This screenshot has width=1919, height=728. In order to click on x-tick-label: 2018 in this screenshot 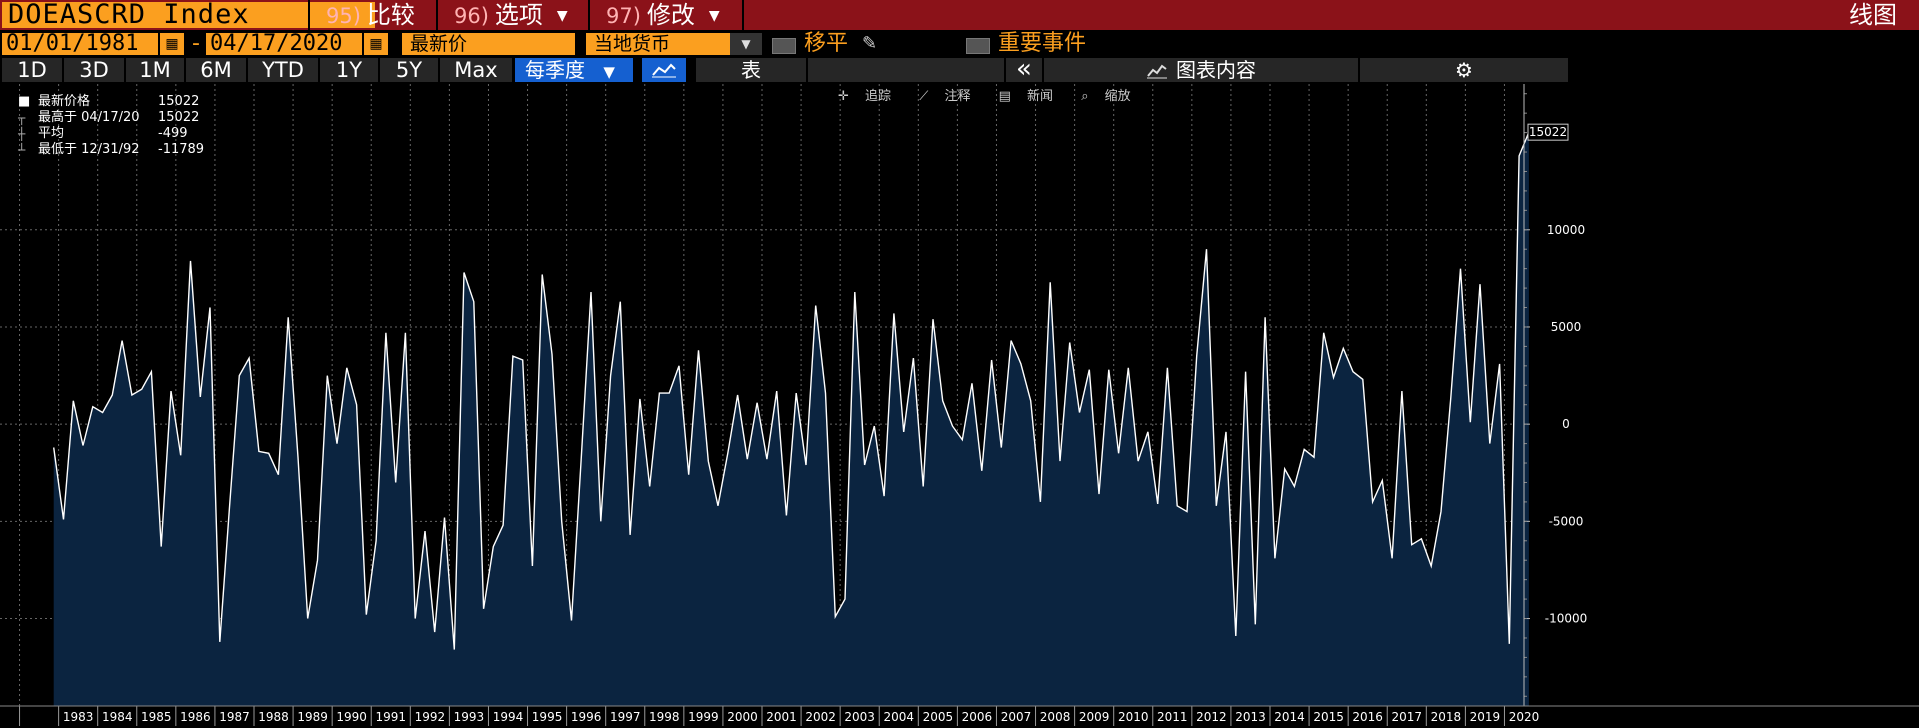, I will do `click(1446, 717)`.